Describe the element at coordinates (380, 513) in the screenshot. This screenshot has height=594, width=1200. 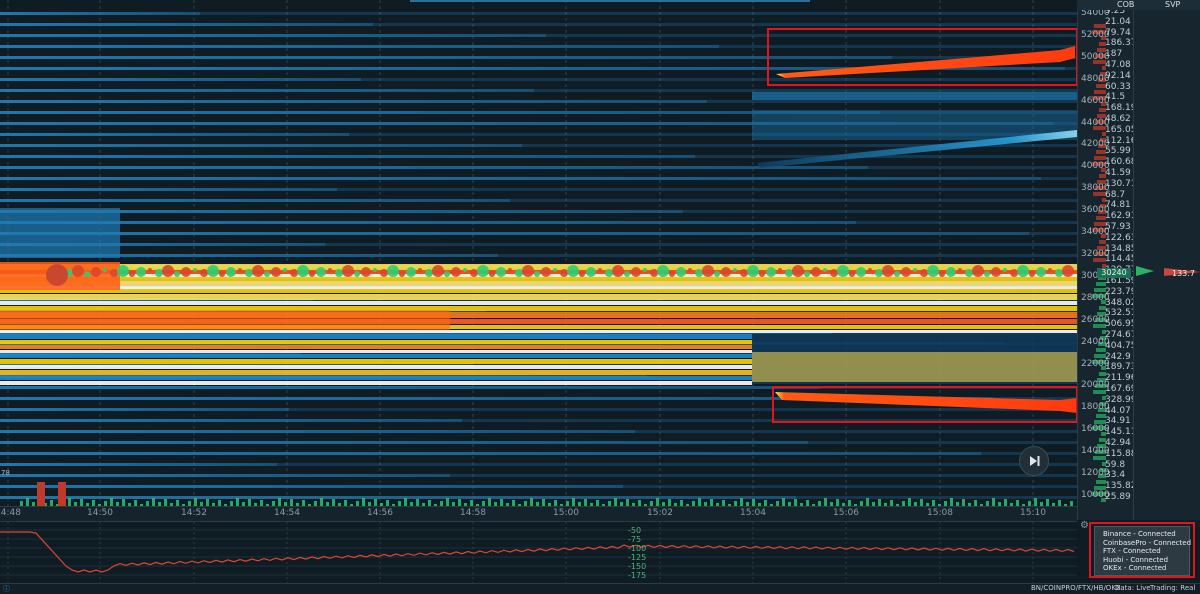
I see `time-label: 14:56` at that location.